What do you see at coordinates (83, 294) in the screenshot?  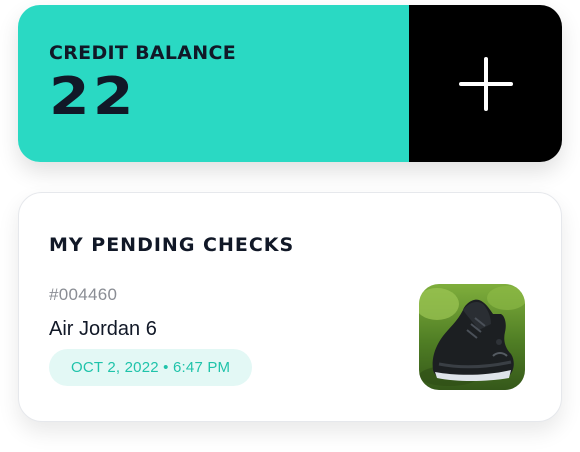 I see `check-id: #004460` at bounding box center [83, 294].